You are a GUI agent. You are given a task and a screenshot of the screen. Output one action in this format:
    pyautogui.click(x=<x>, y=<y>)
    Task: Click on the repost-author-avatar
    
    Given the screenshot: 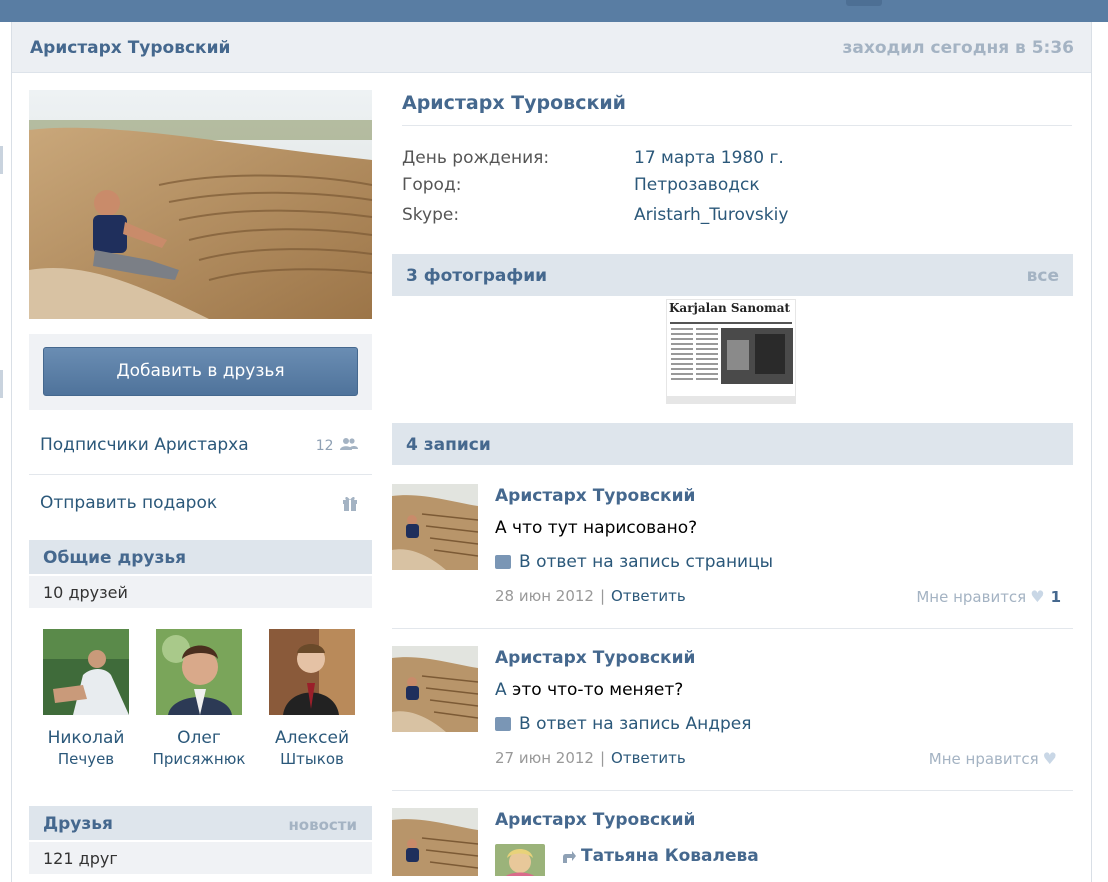 What is the action you would take?
    pyautogui.click(x=520, y=860)
    